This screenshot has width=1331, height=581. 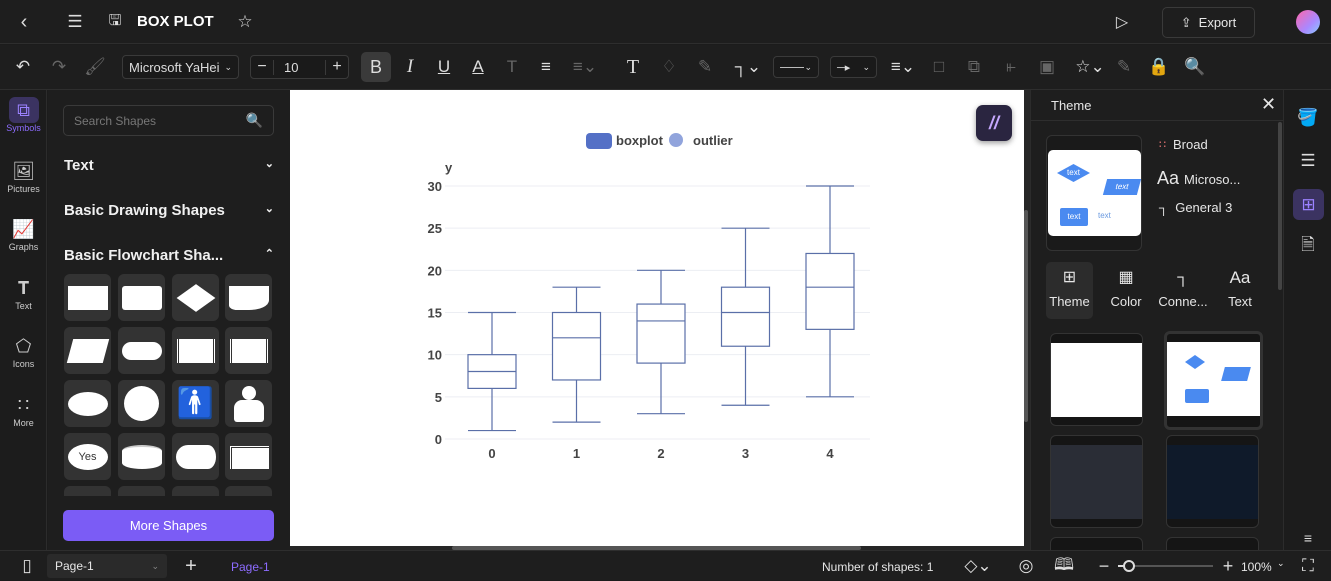 What do you see at coordinates (1256, 567) in the screenshot?
I see `zoom-level: 100%` at bounding box center [1256, 567].